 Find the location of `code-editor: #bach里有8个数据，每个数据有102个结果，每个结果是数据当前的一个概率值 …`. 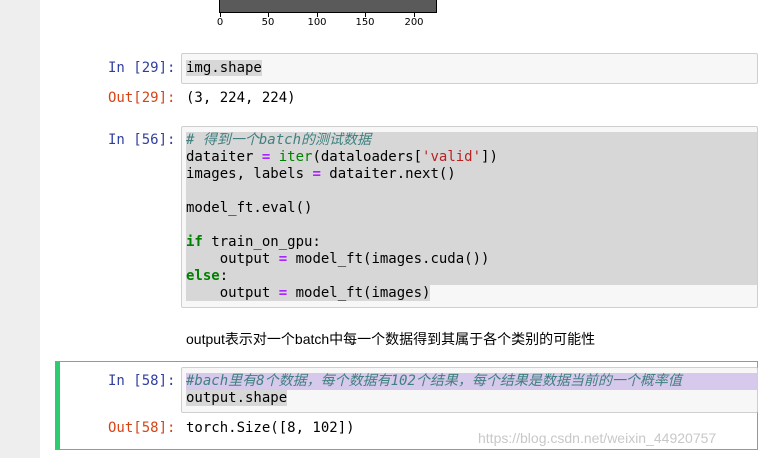

code-editor: #bach里有8个数据，每个数据有102个结果，每个结果是数据当前的一个概率值 … is located at coordinates (469, 390).